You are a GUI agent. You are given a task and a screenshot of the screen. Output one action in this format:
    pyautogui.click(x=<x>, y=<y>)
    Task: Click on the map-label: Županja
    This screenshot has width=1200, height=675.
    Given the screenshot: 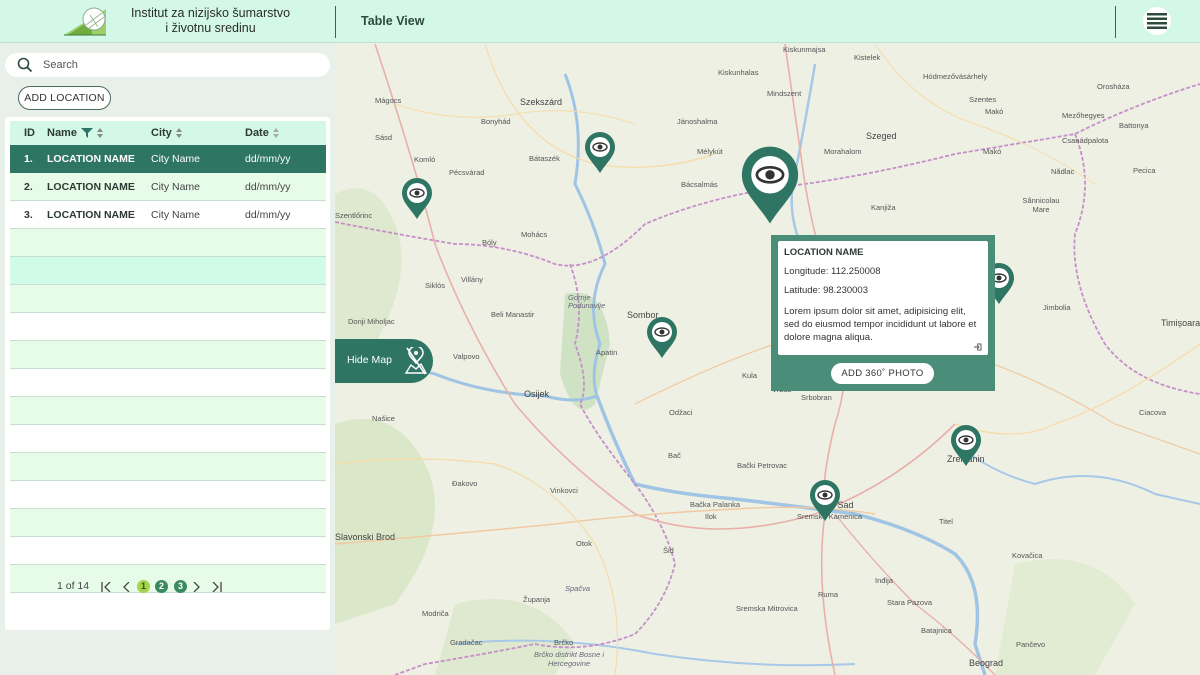 What is the action you would take?
    pyautogui.click(x=537, y=599)
    